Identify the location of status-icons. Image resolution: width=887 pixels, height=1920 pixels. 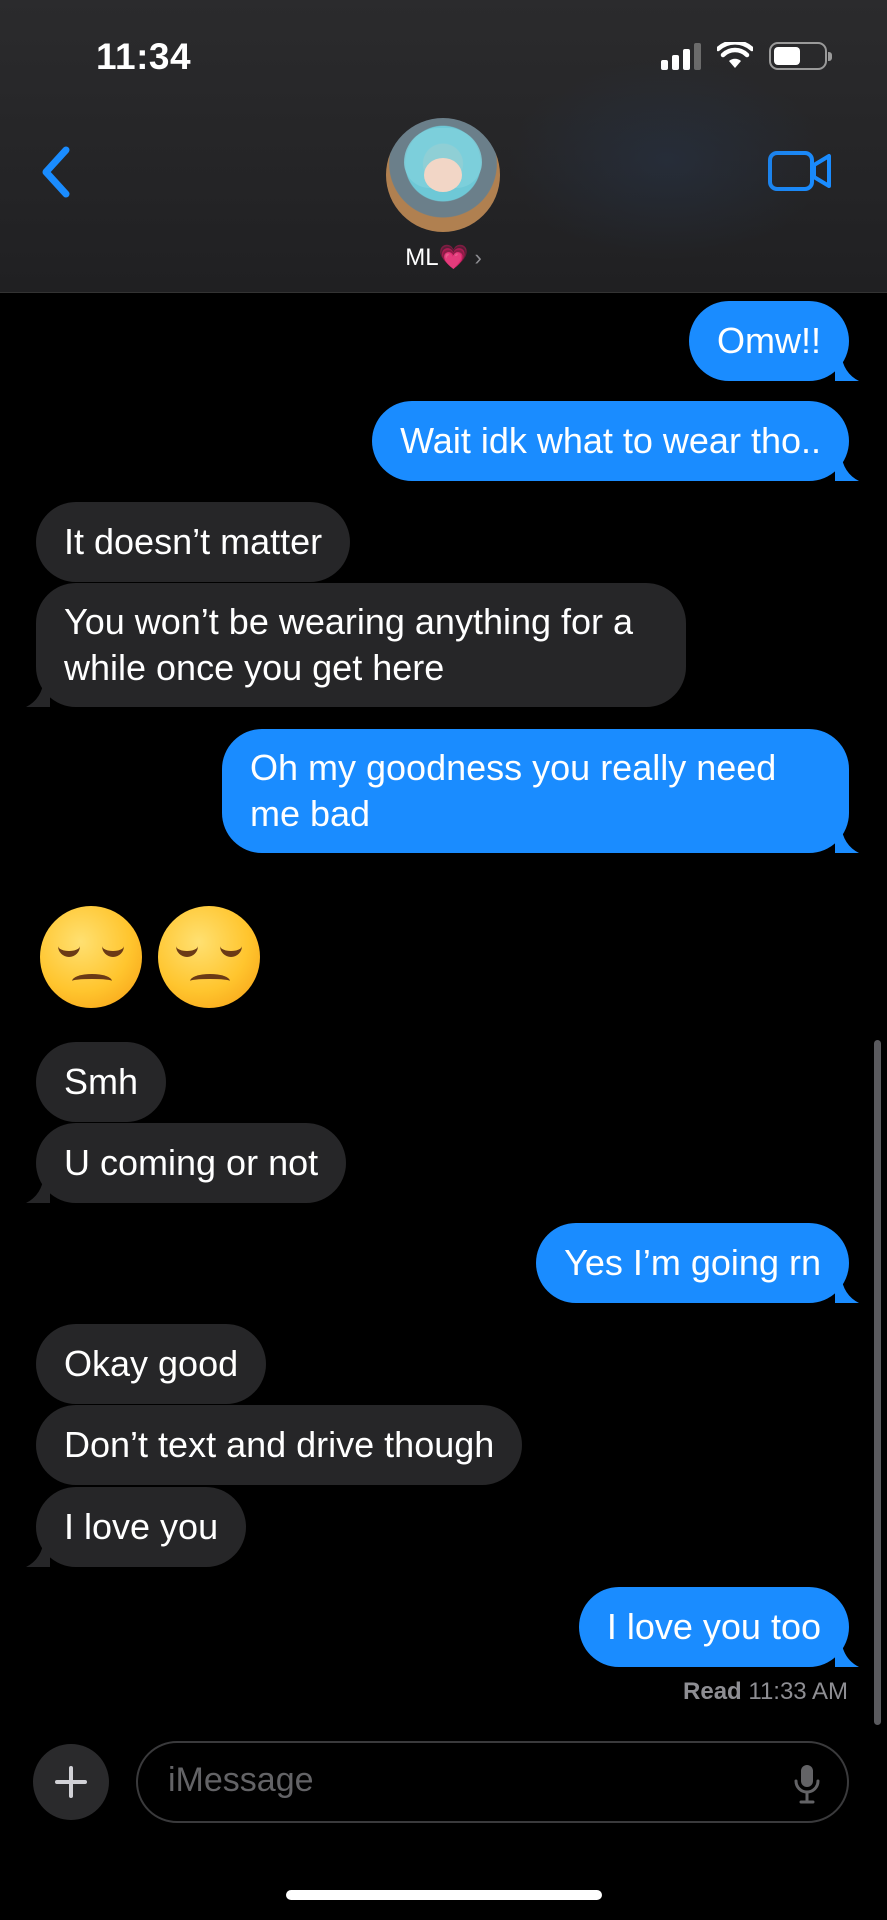
(746, 56).